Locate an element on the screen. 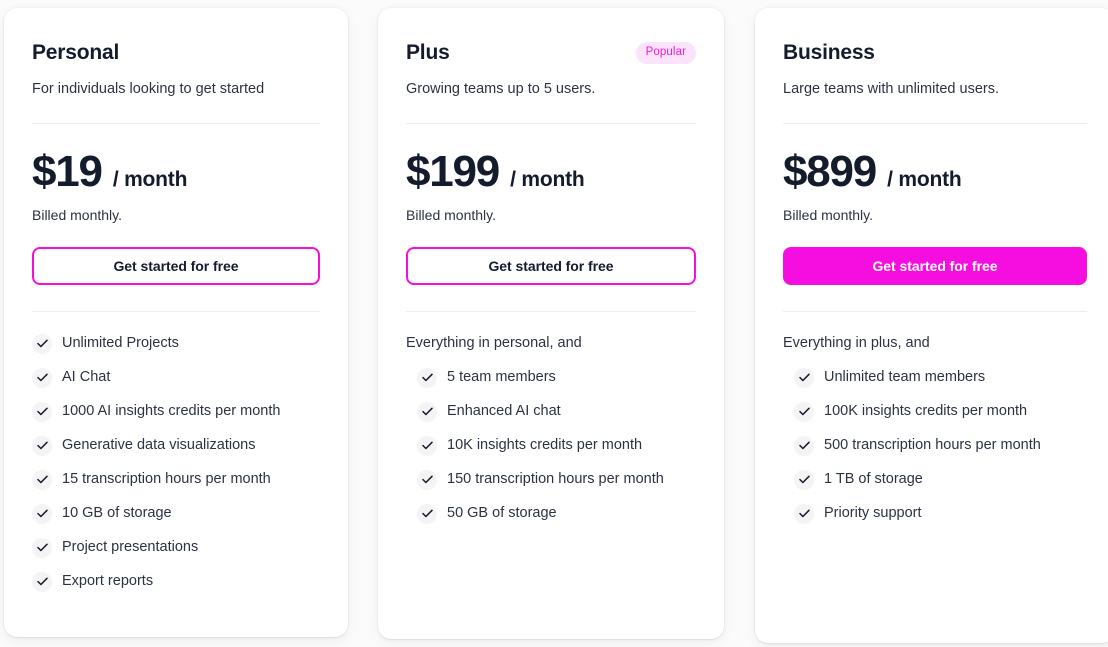 The image size is (1108, 647). feature-label: 150 transcription hours per month is located at coordinates (555, 479).